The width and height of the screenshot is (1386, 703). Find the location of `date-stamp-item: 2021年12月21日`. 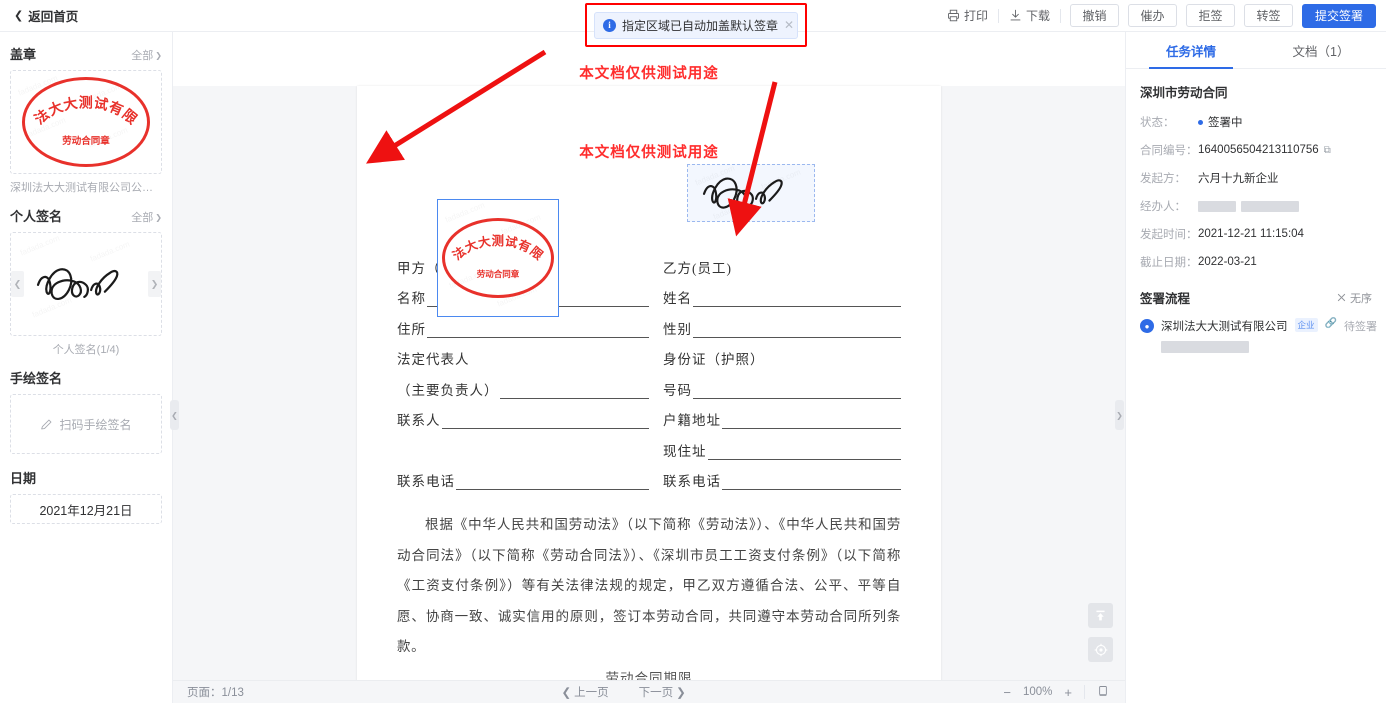

date-stamp-item: 2021年12月21日 is located at coordinates (86, 509).